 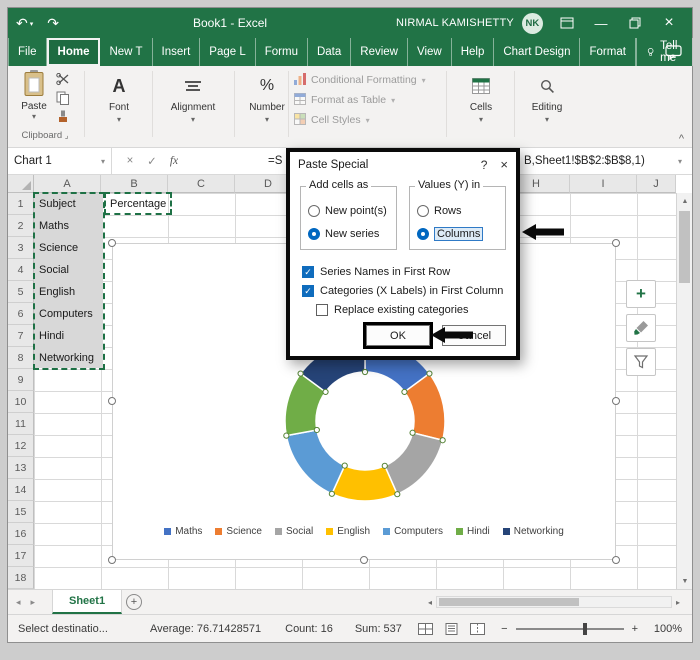 I want to click on vertical-scrollbar-thumb, so click(x=684, y=247).